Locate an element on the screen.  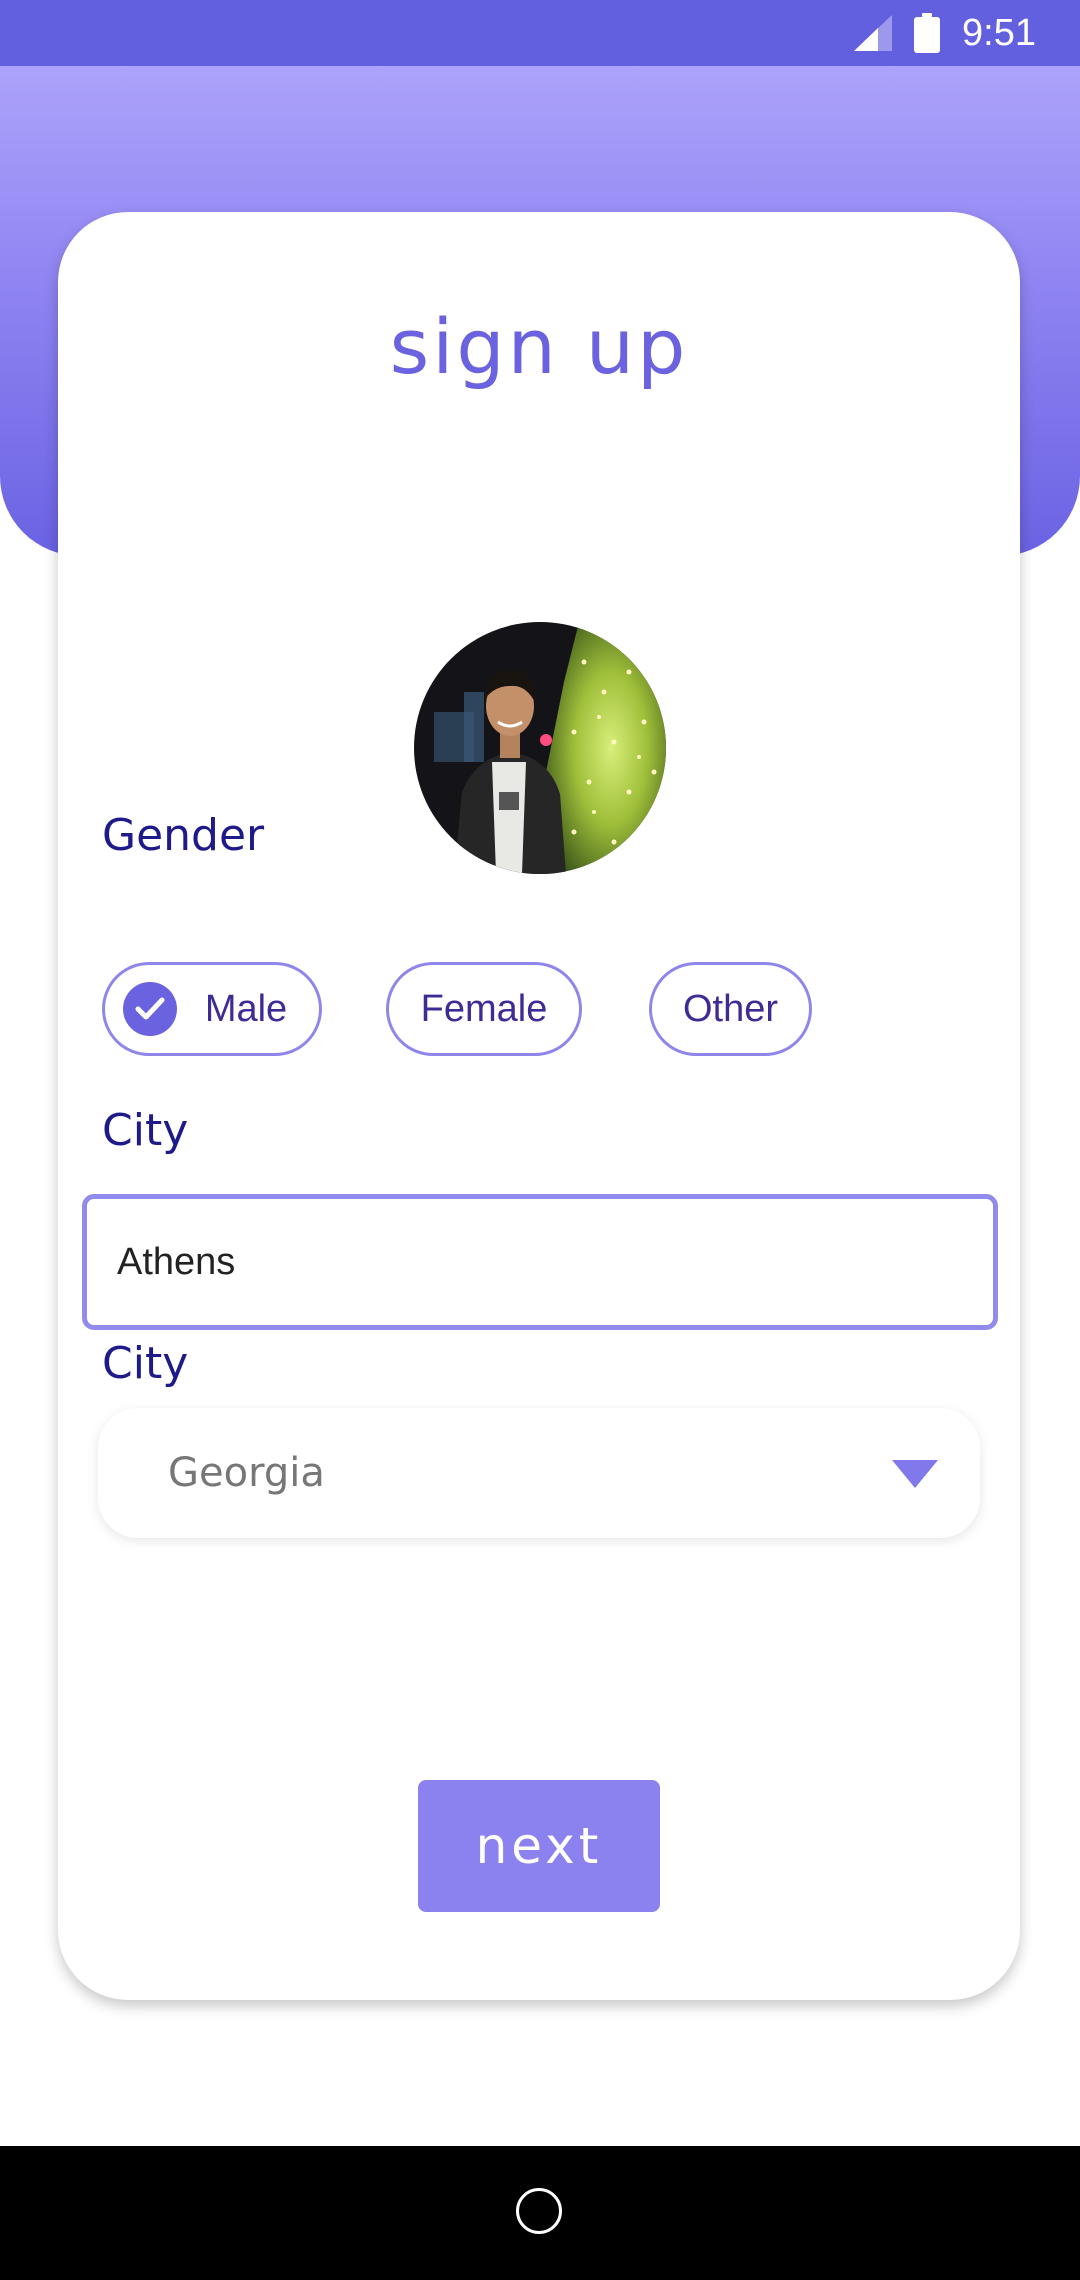
gender-label: Gender is located at coordinates (183, 835).